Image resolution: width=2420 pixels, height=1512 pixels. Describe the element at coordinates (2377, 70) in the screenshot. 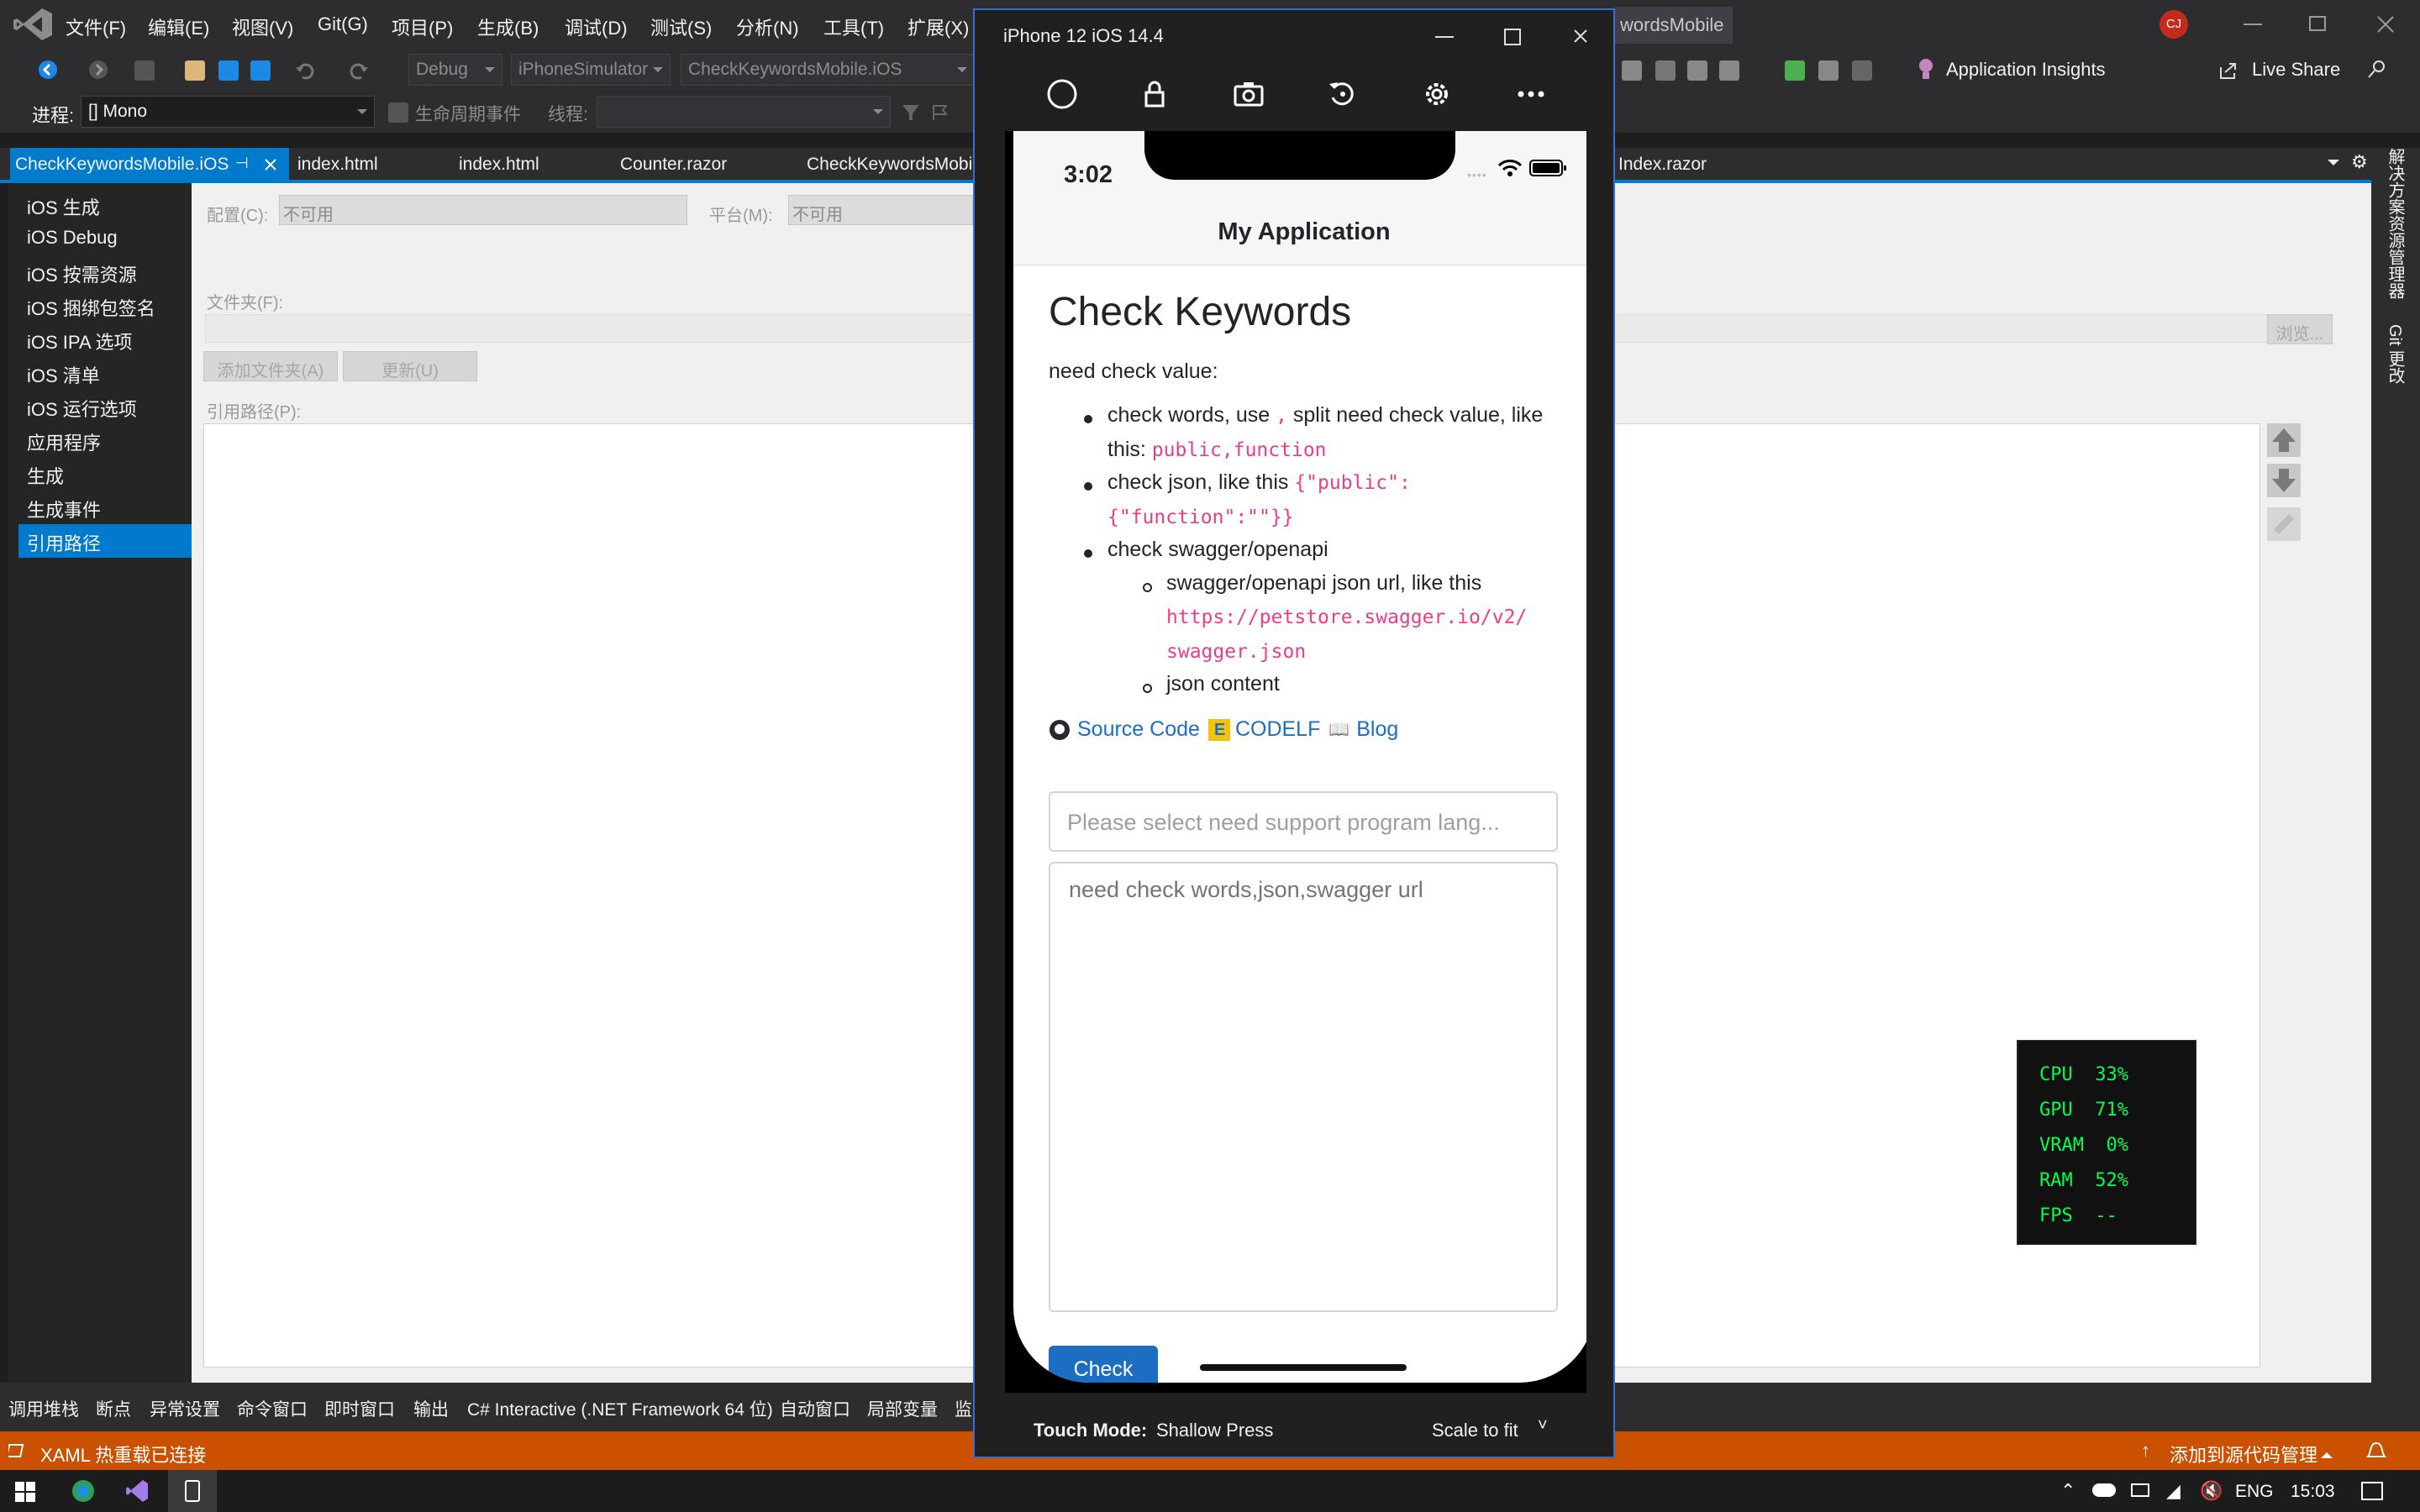

I see `feedback-icon` at that location.